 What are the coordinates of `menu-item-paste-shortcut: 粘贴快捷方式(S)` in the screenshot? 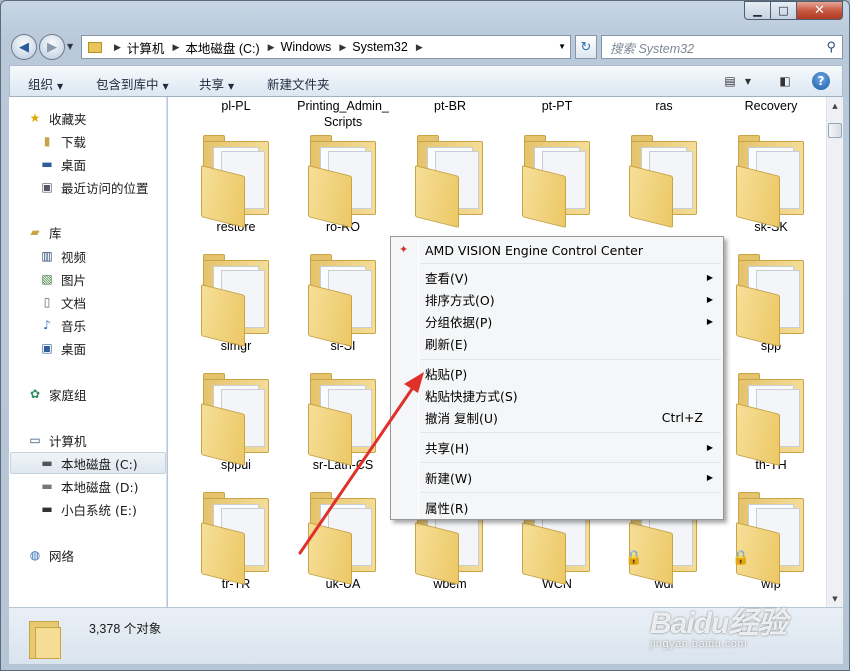 It's located at (557, 395).